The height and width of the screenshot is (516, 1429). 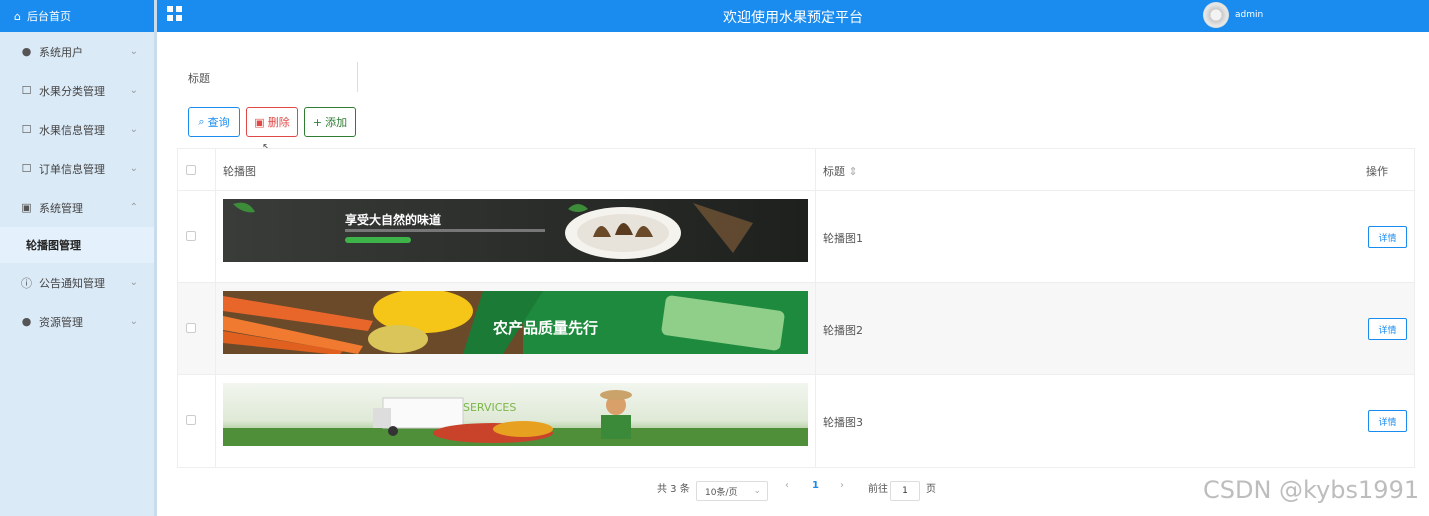 I want to click on banner-text-1: 享受大自然的味道, so click(x=393, y=219).